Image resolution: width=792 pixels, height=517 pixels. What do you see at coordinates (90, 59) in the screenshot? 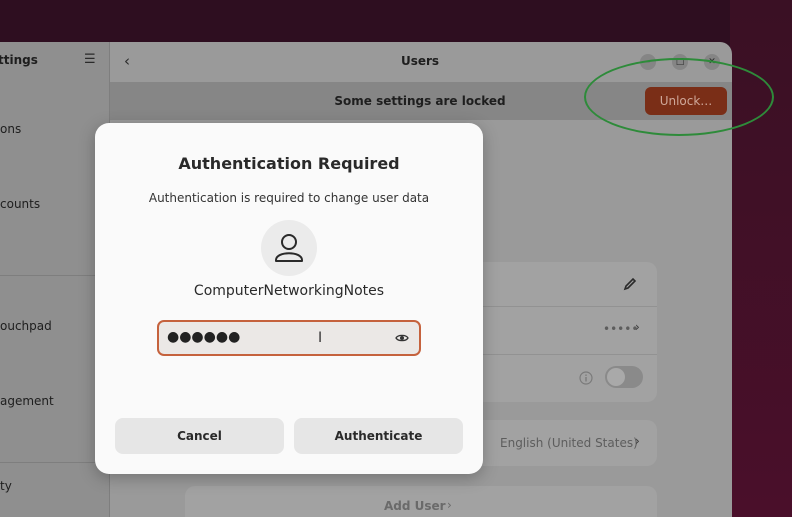
I see `menu-icon: ☰` at bounding box center [90, 59].